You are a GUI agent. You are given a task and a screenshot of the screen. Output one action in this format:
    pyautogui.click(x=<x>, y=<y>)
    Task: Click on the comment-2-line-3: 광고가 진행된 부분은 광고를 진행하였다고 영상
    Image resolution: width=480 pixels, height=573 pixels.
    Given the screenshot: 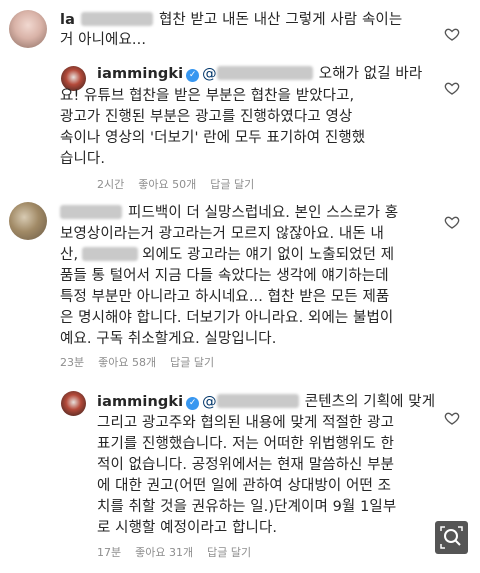 What is the action you would take?
    pyautogui.click(x=206, y=117)
    